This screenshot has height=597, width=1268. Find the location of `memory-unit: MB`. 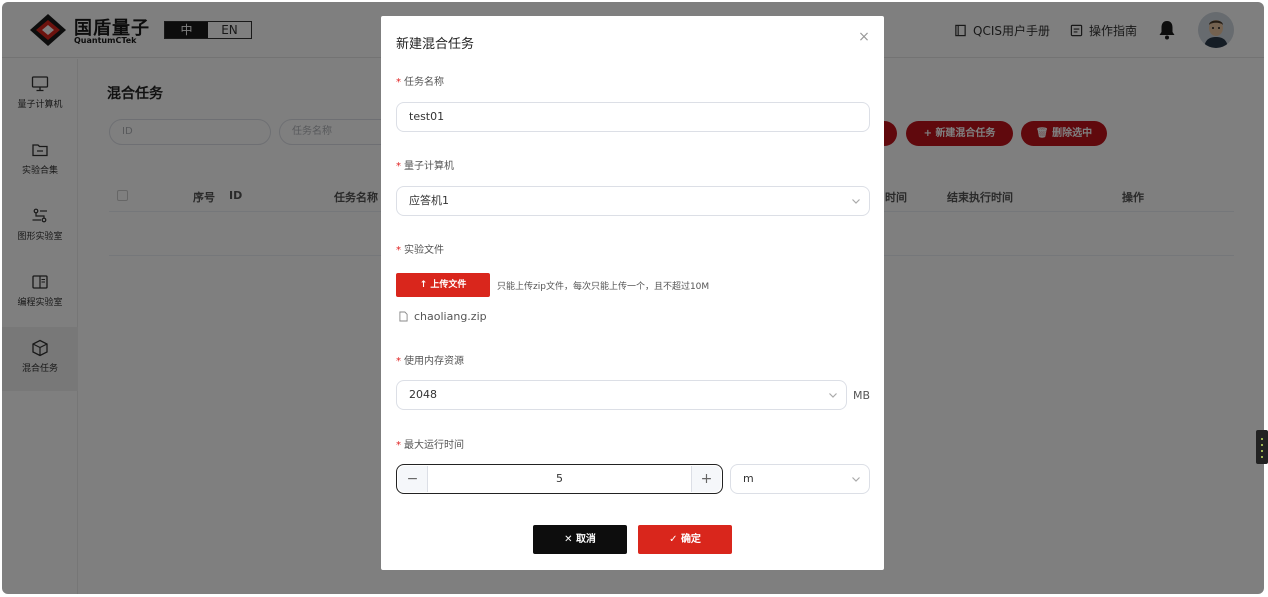

memory-unit: MB is located at coordinates (862, 395).